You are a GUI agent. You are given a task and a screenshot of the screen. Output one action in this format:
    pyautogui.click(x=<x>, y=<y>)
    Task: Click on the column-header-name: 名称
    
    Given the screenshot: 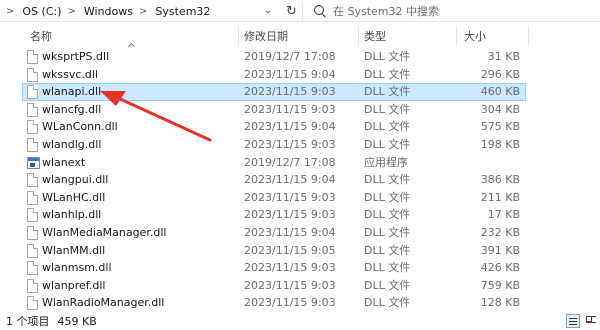 What is the action you would take?
    pyautogui.click(x=41, y=35)
    